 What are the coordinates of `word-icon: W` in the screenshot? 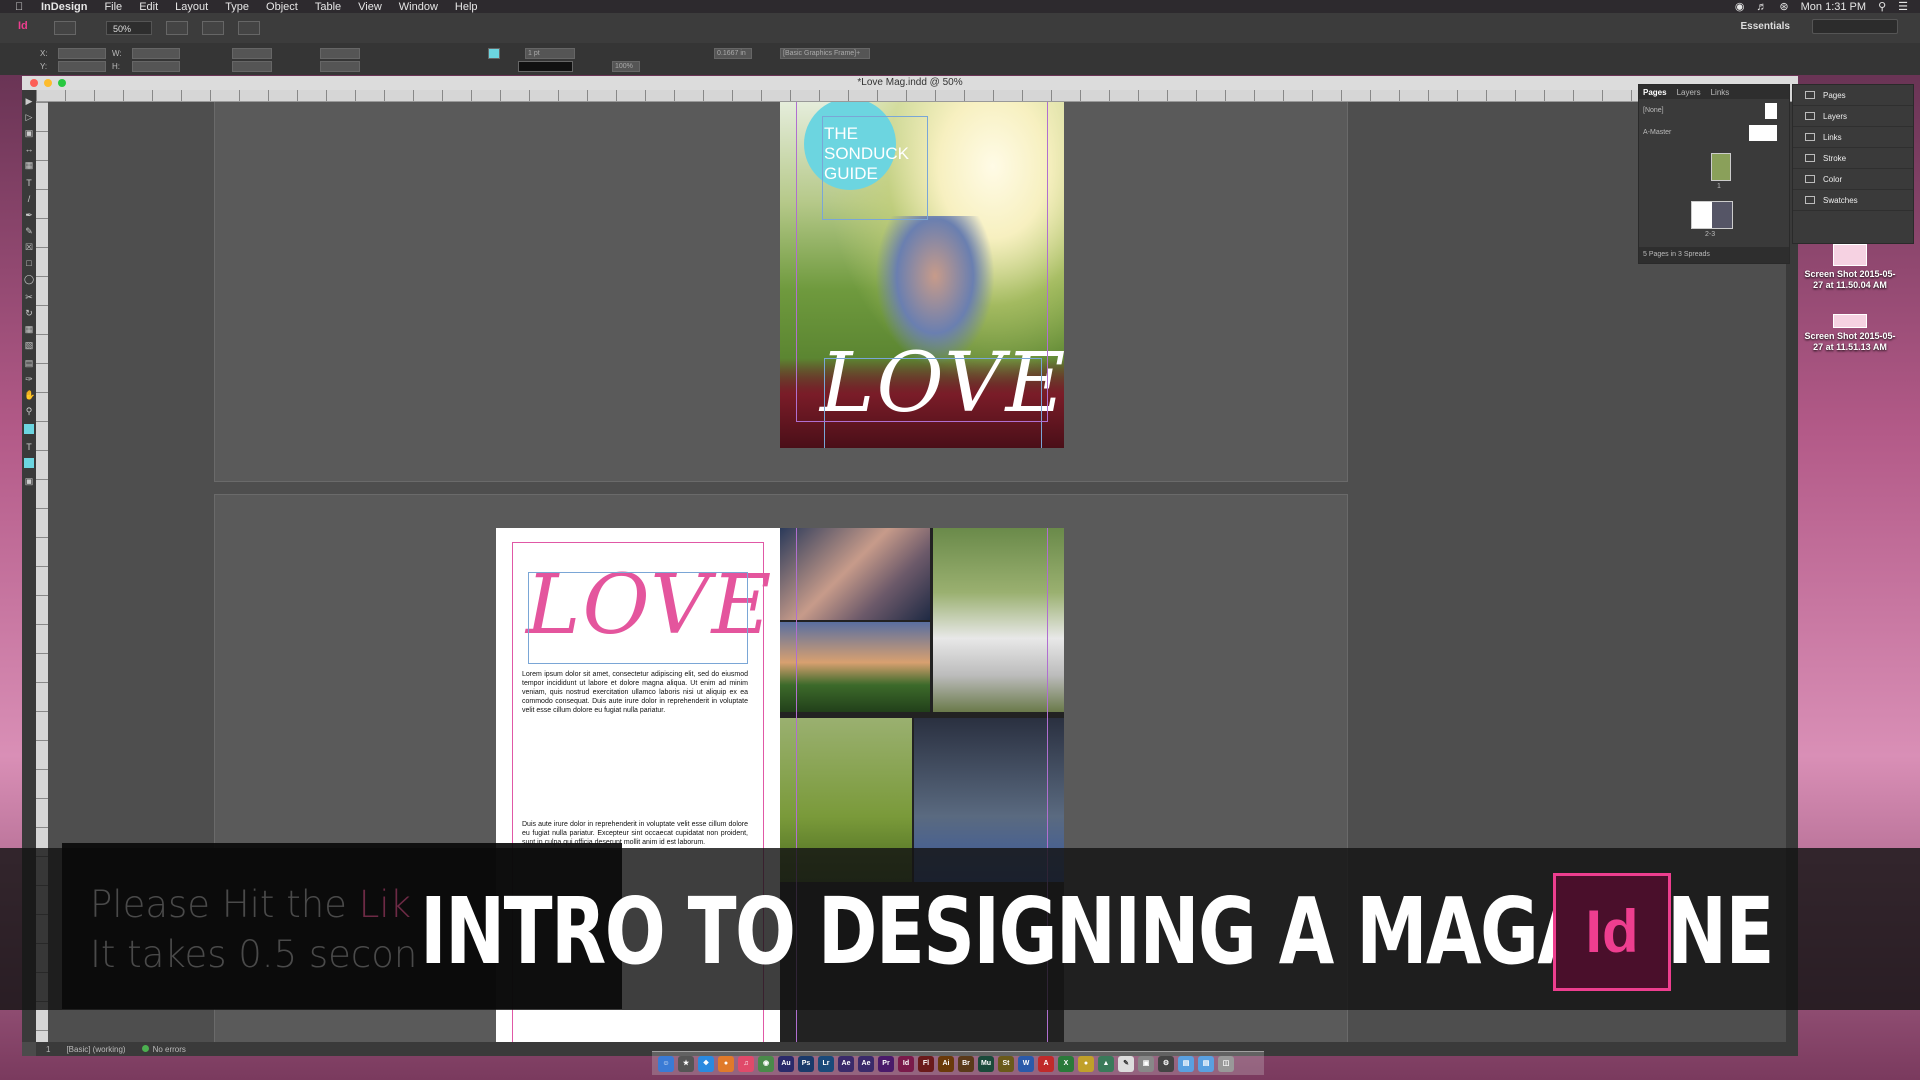 It's located at (1026, 1063).